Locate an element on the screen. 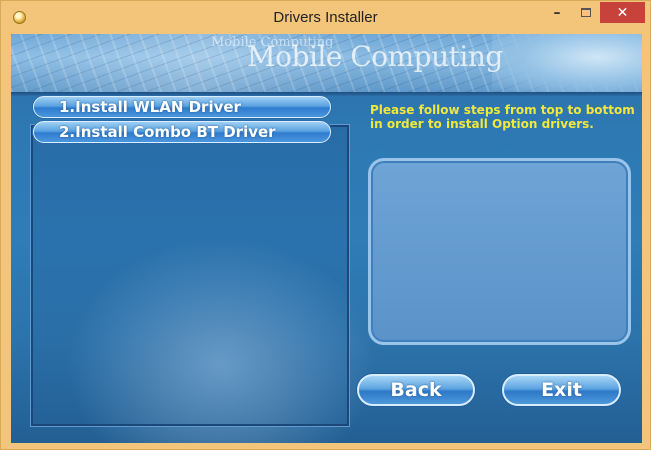 The height and width of the screenshot is (450, 651). banner-sky-graphic is located at coordinates (567, 63).